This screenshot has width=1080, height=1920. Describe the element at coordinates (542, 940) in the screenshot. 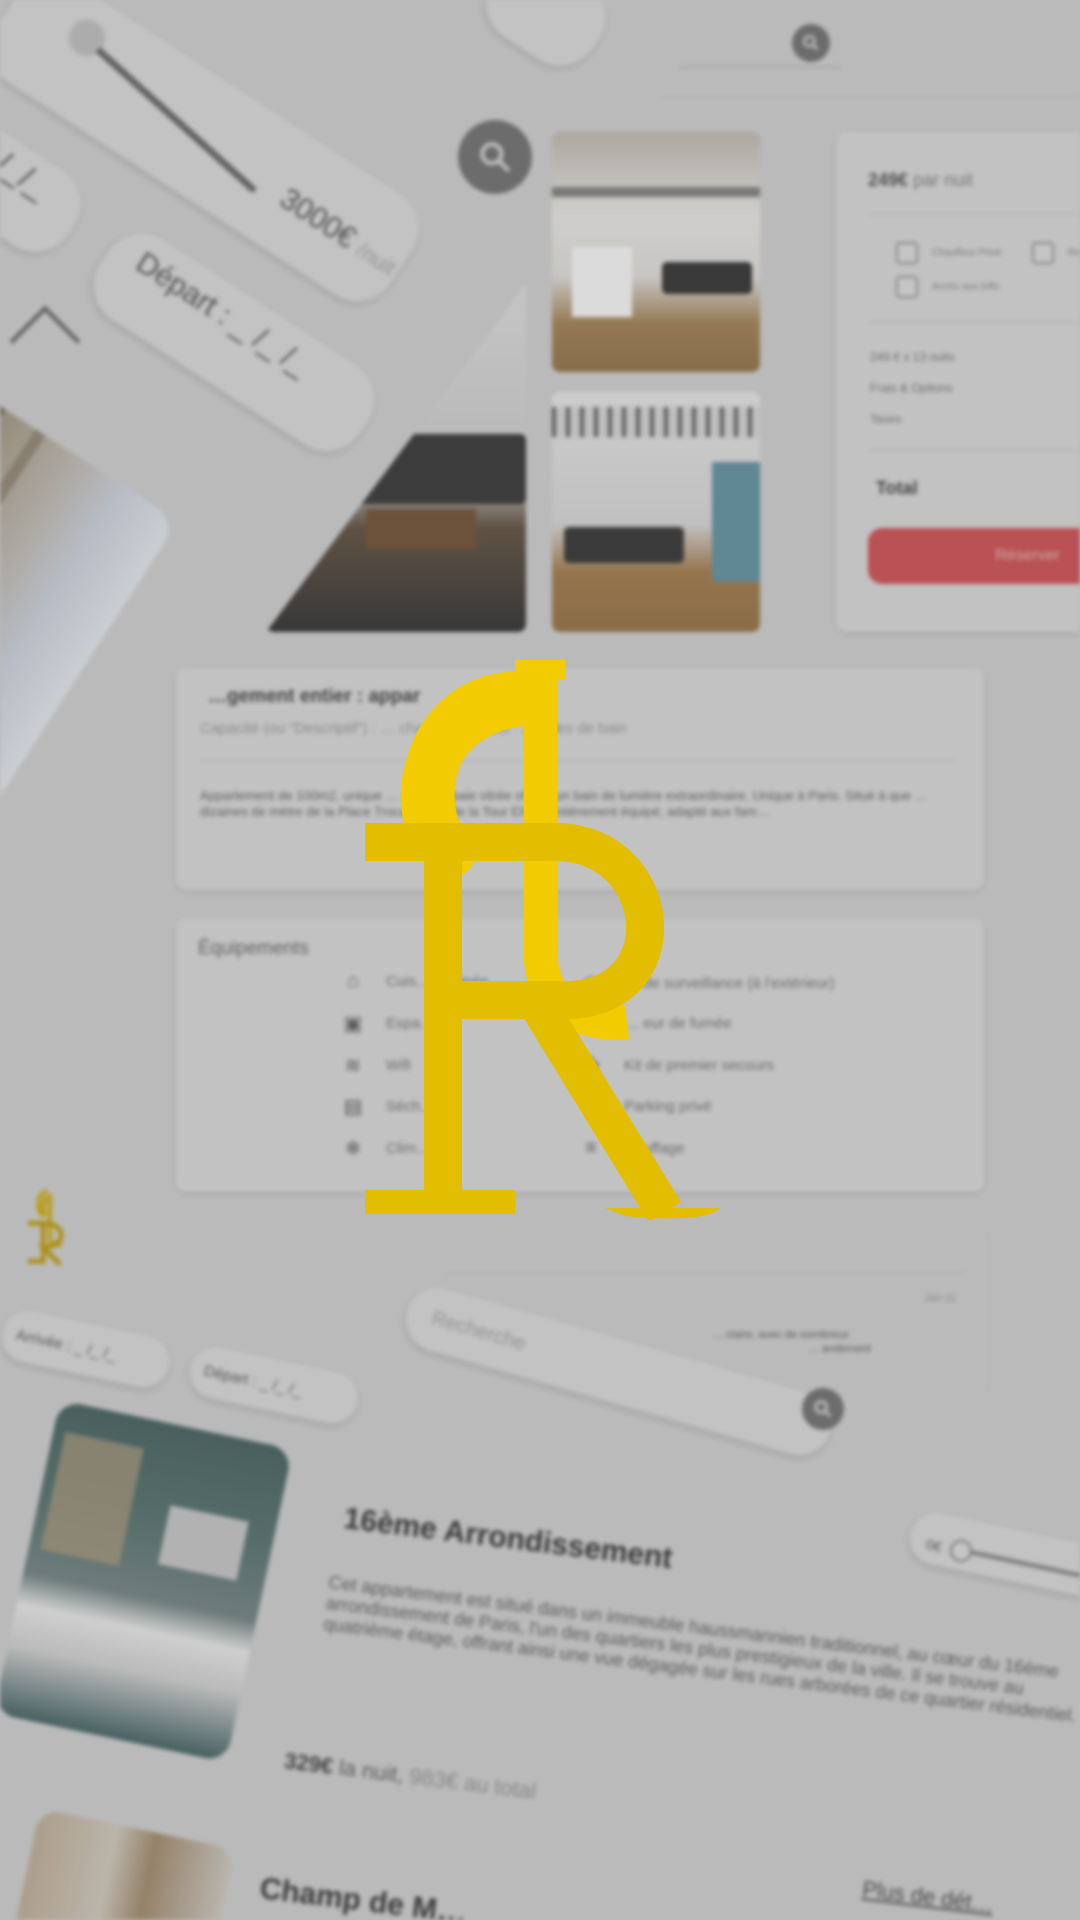

I see `brand-logo` at that location.